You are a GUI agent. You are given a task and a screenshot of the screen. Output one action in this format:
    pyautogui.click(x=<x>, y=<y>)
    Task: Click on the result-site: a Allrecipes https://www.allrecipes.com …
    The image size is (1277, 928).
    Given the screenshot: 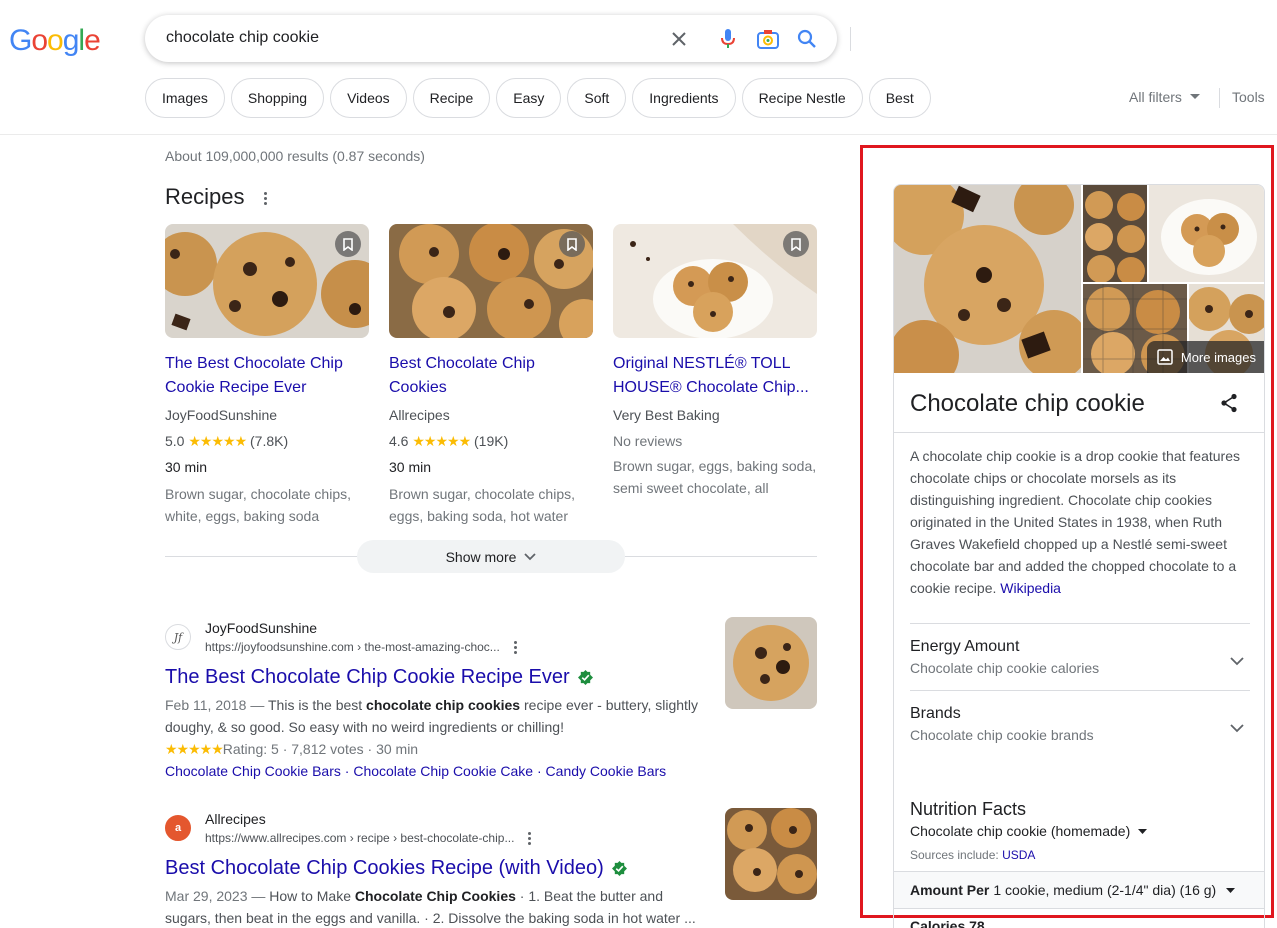 What is the action you would take?
    pyautogui.click(x=437, y=828)
    